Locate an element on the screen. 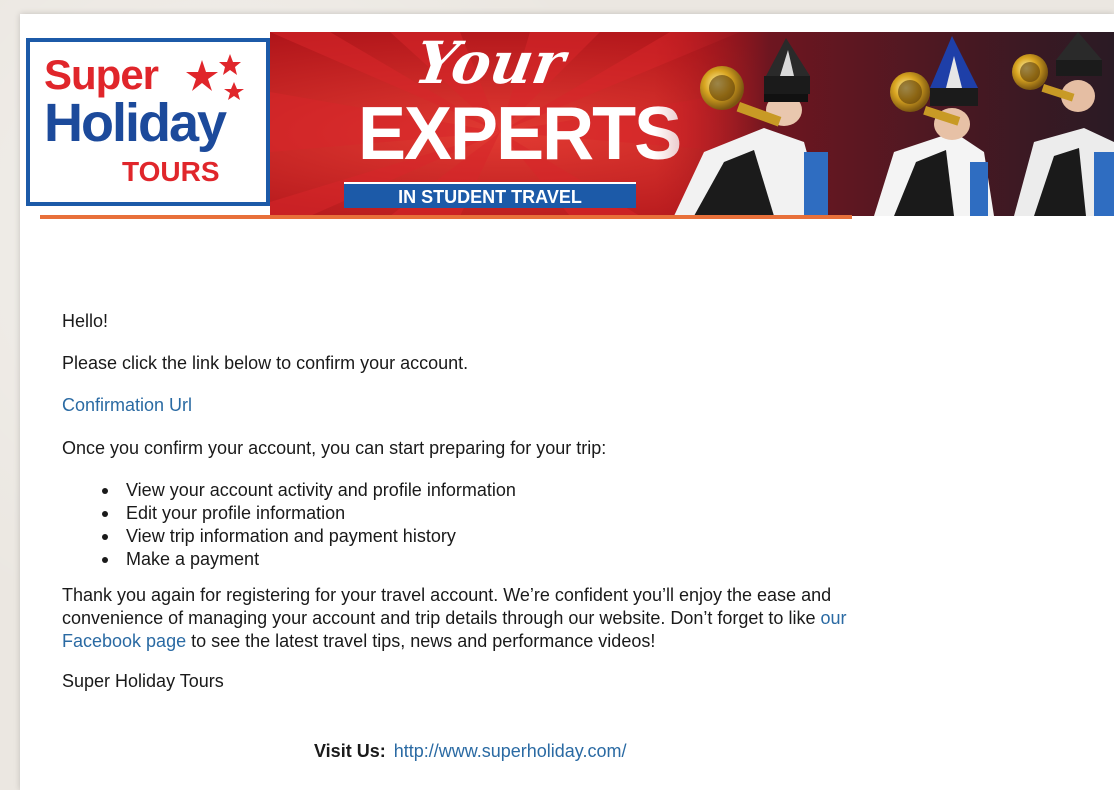 This screenshot has height=790, width=1114. list-item-label: Make a payment is located at coordinates (193, 559).